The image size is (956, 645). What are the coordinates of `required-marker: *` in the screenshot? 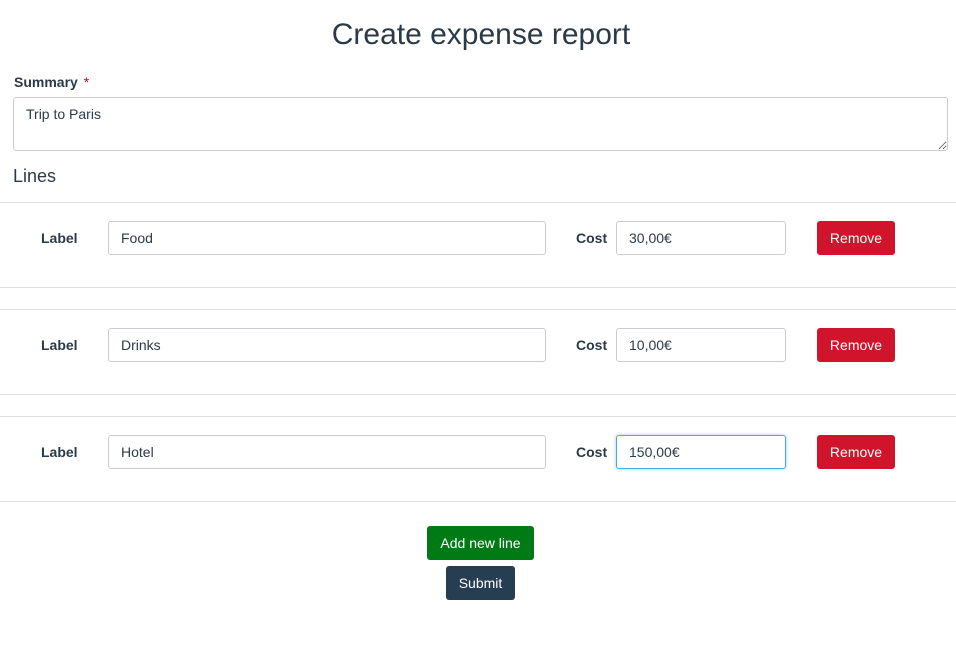 It's located at (86, 82).